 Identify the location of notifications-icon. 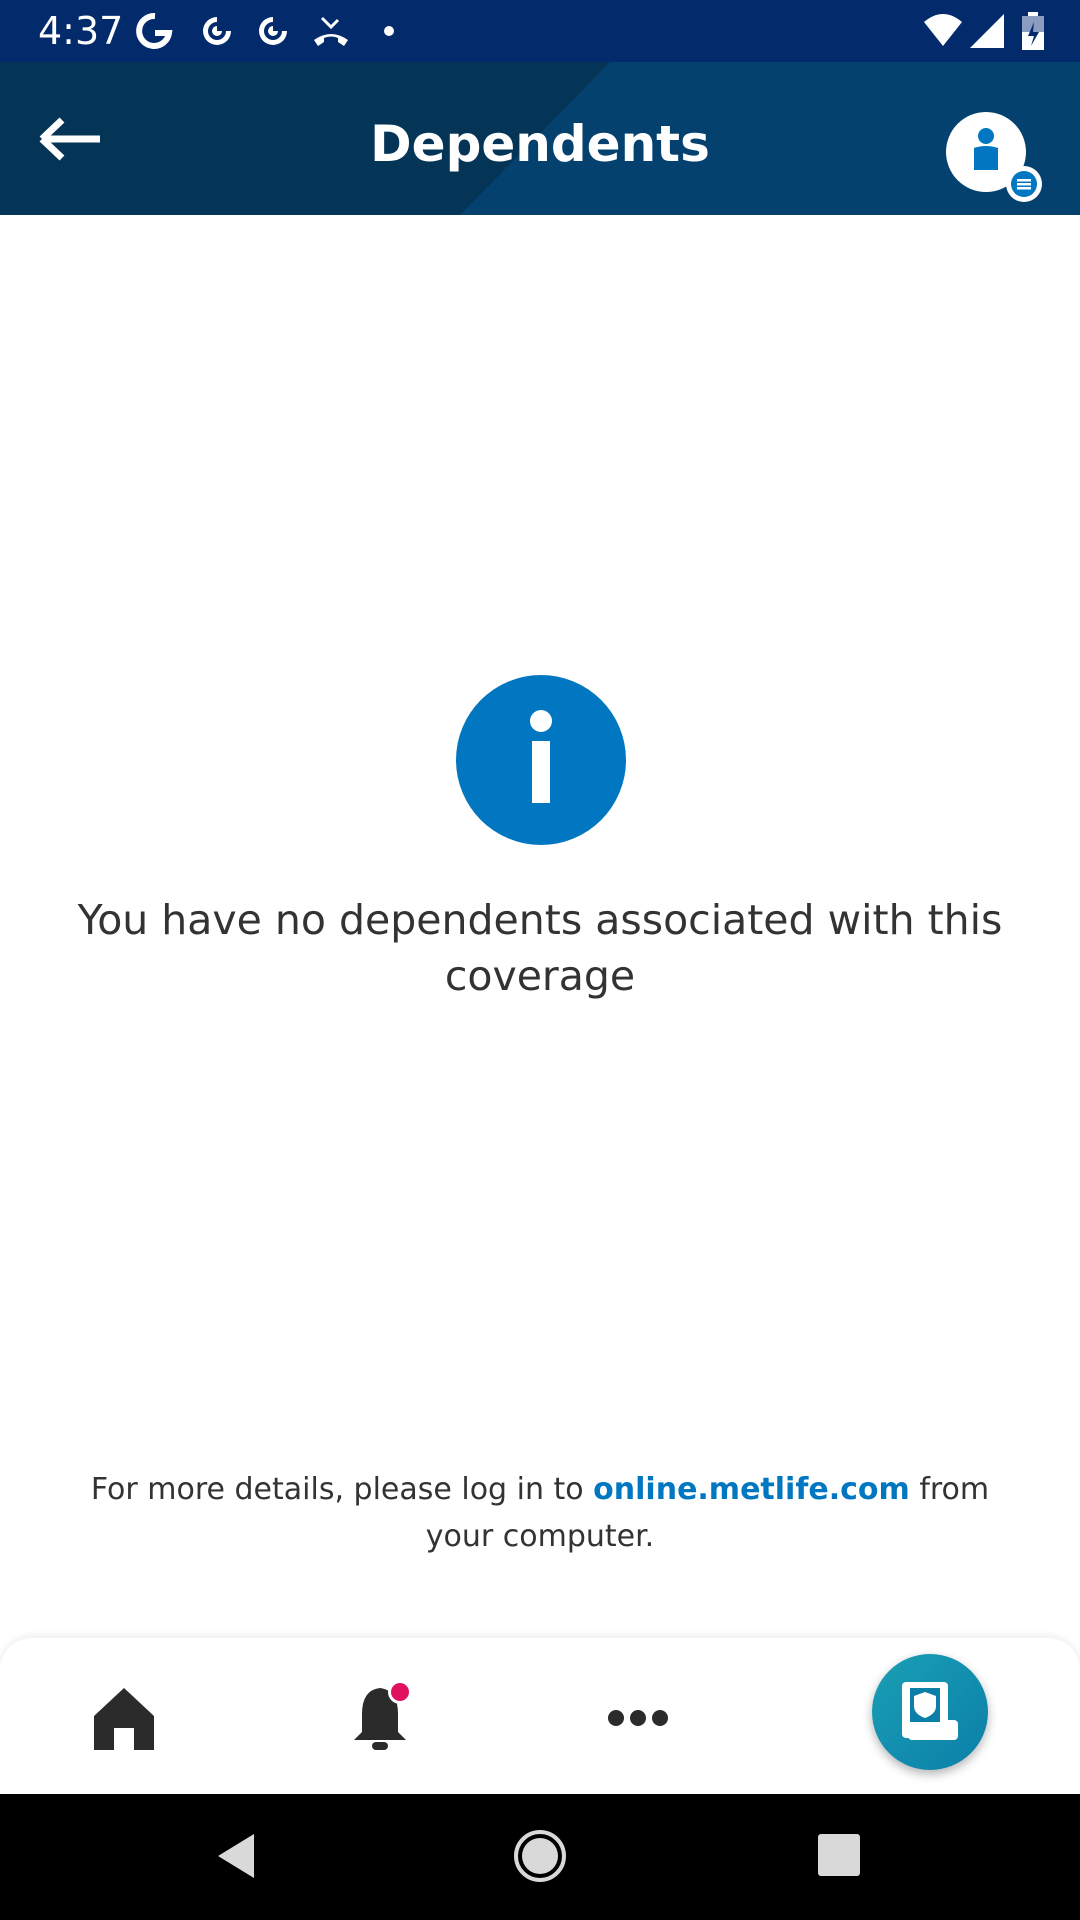
(380, 1718).